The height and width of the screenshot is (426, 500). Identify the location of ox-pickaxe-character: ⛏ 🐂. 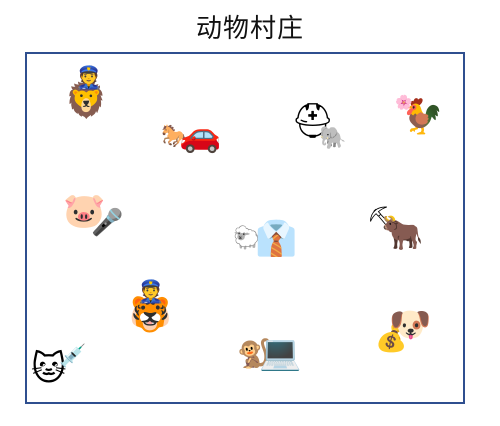
(395, 229).